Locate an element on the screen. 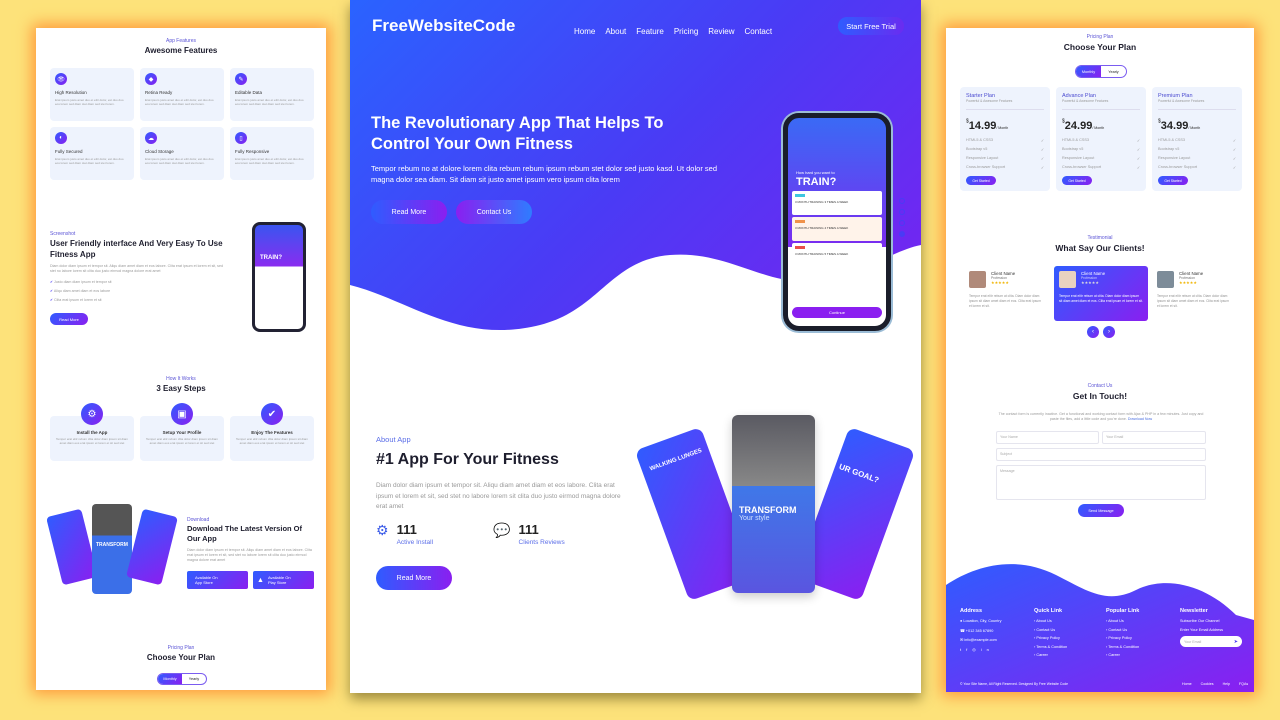  social-icons: tf◎in is located at coordinates (981, 649).